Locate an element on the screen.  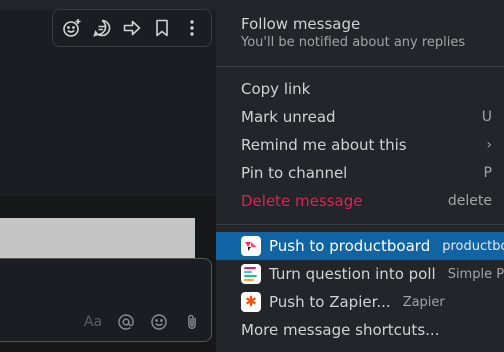
mark-unread-label: Mark unread is located at coordinates (288, 117).